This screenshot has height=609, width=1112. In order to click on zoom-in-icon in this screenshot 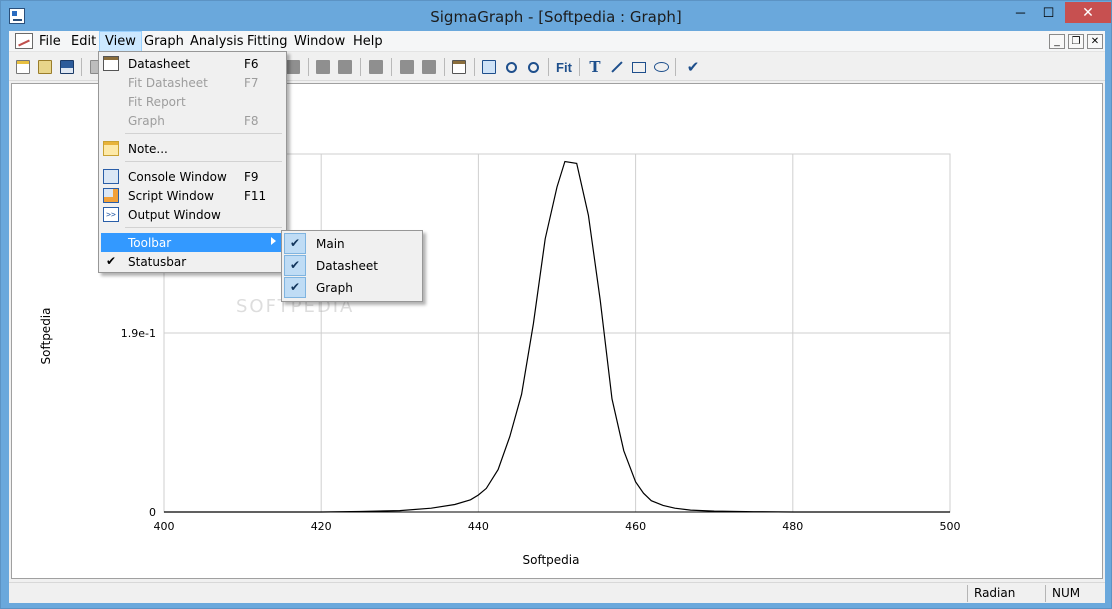, I will do `click(511, 67)`.